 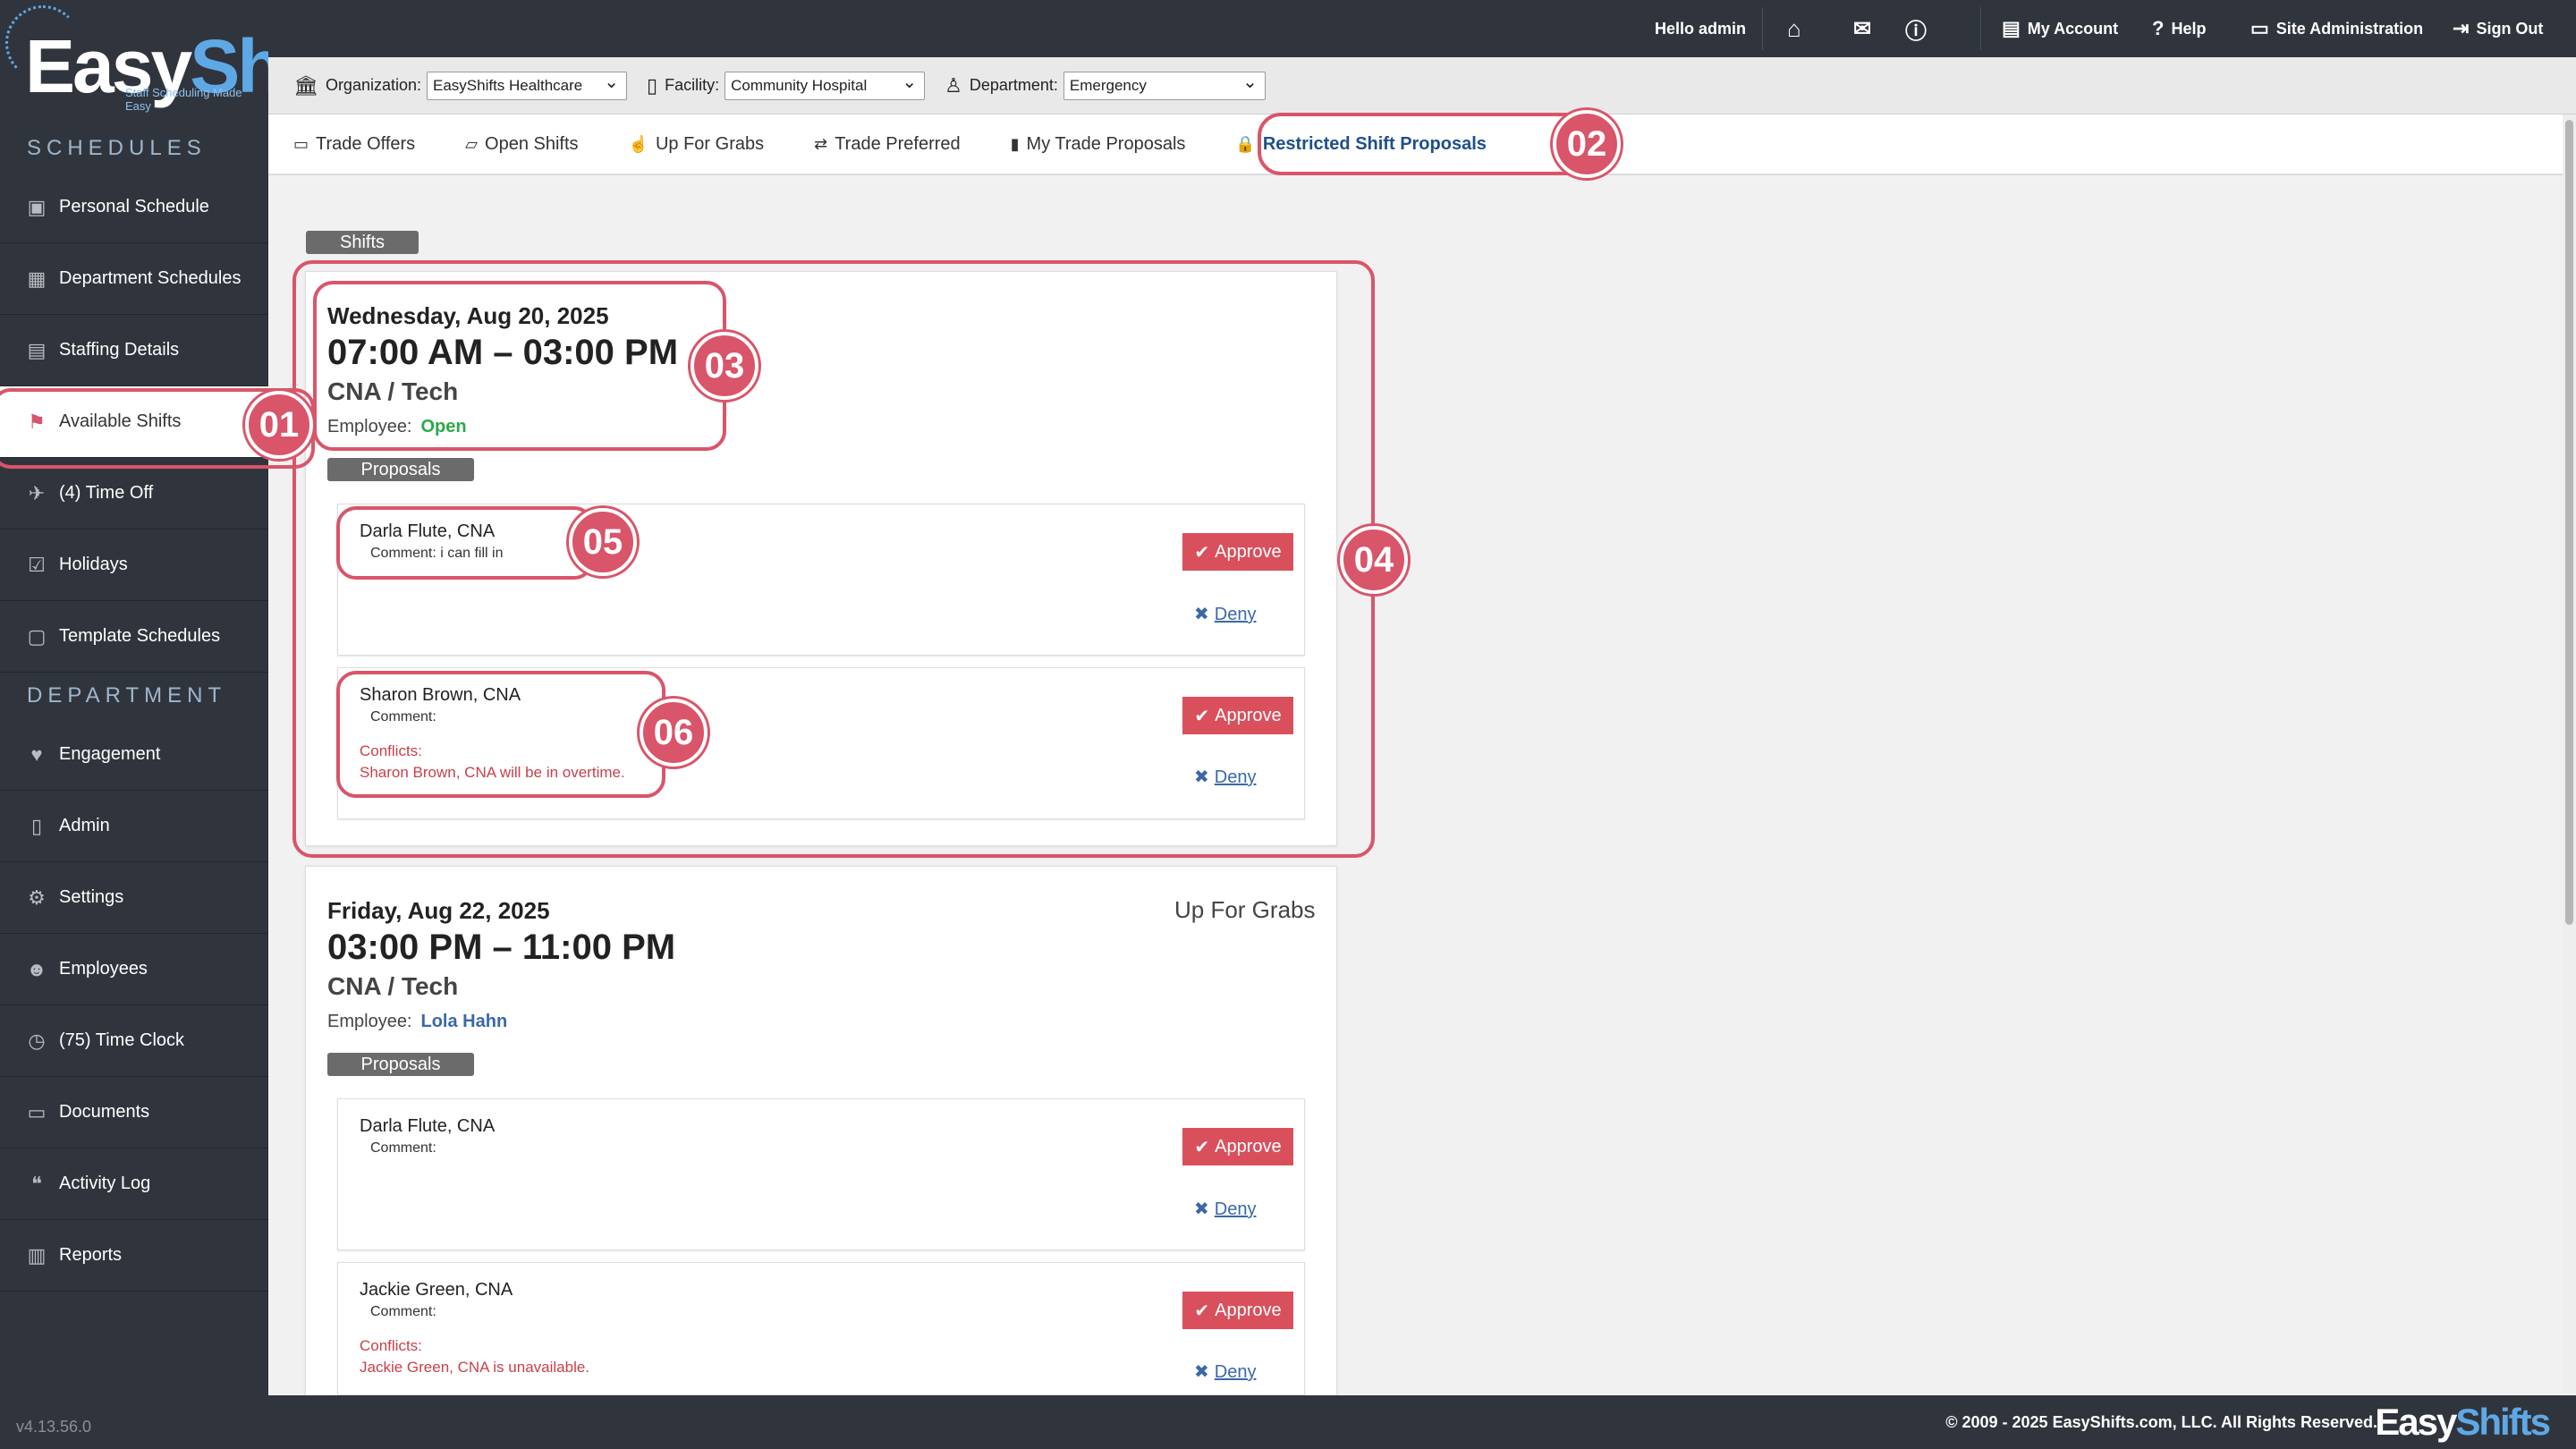 I want to click on logo: EasyShifts Staff Scheduling Made Easy, so click(x=193, y=62).